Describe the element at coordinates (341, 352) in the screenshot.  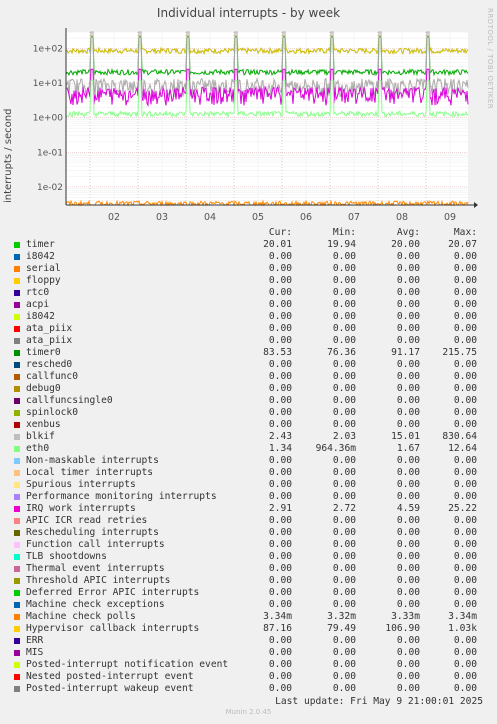
I see `legend-value-min: 76.36` at that location.